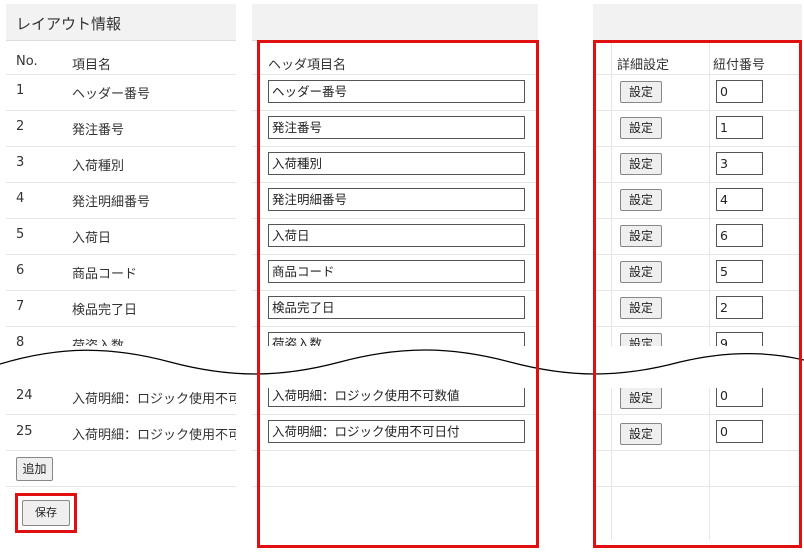 The image size is (804, 552). Describe the element at coordinates (20, 234) in the screenshot. I see `row-no: 5` at that location.